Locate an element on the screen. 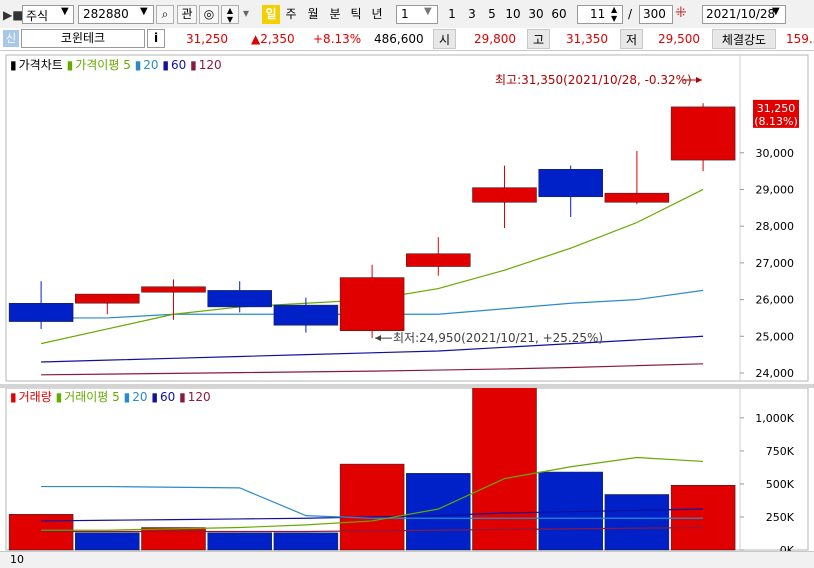  period-day-button: 일 is located at coordinates (271, 14).